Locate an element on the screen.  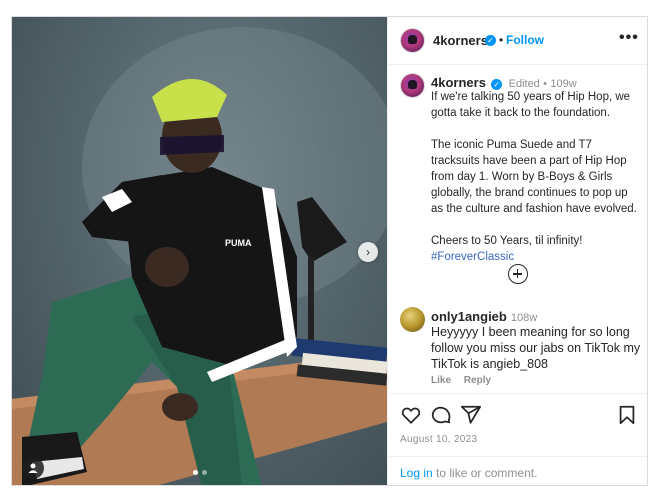
author-username: 4korners is located at coordinates (460, 40).